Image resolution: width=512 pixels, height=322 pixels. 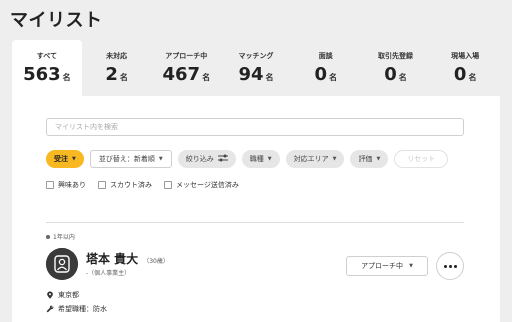 I want to click on tab-count: 563 名, so click(x=47, y=76).